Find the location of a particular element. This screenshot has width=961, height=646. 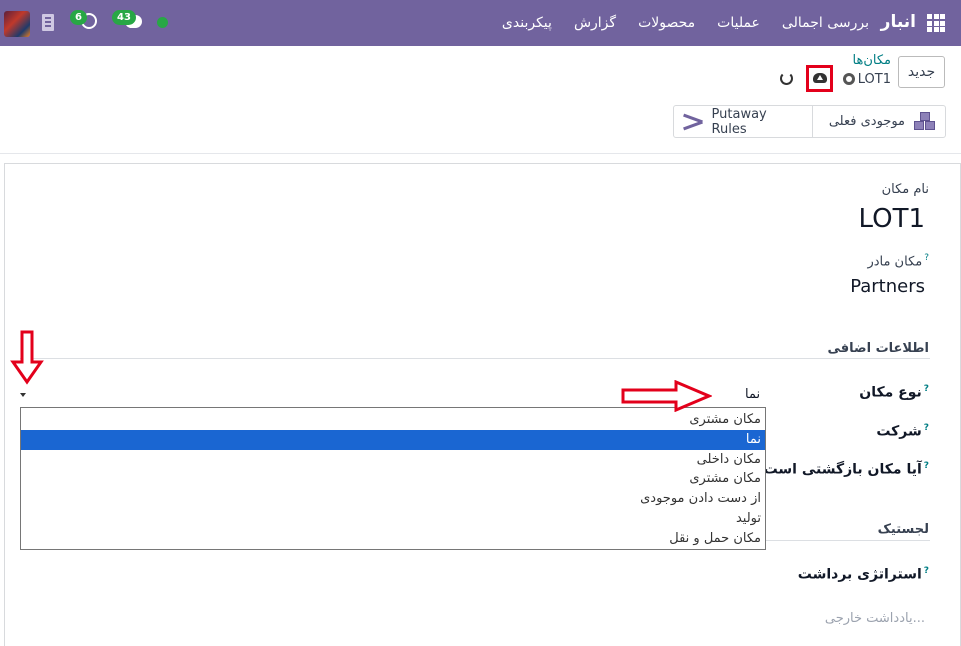

menu-item-overview: بررسی اجمالی is located at coordinates (825, 23).